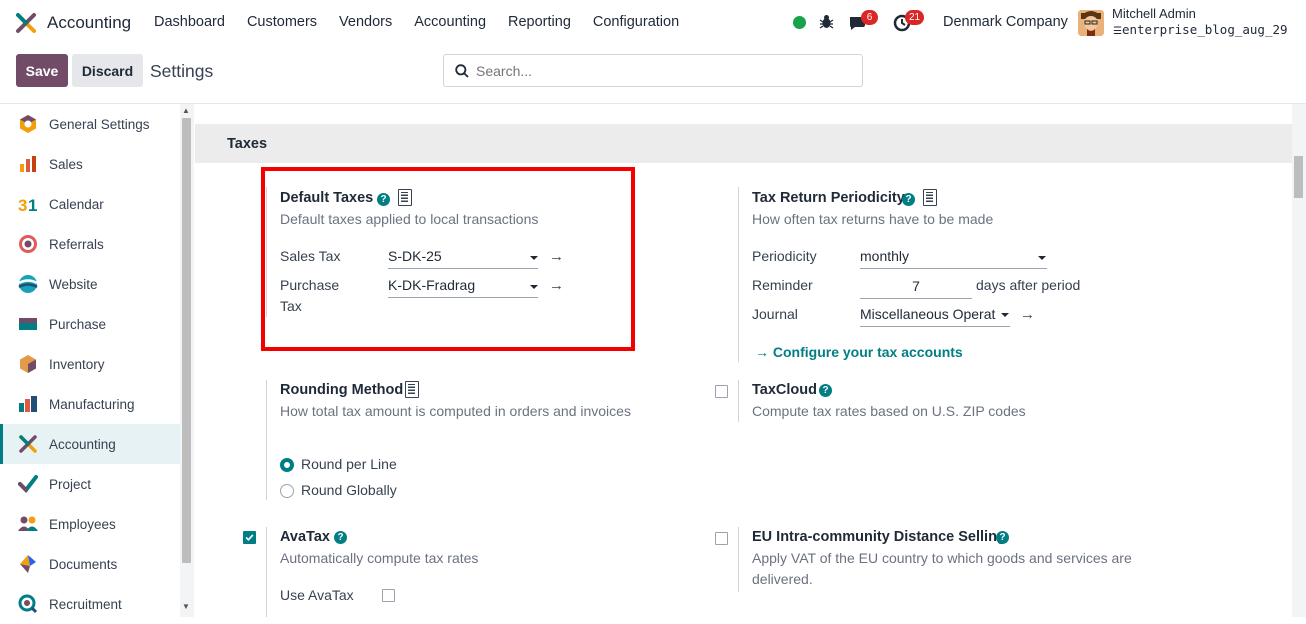  I want to click on employees-icon, so click(28, 523).